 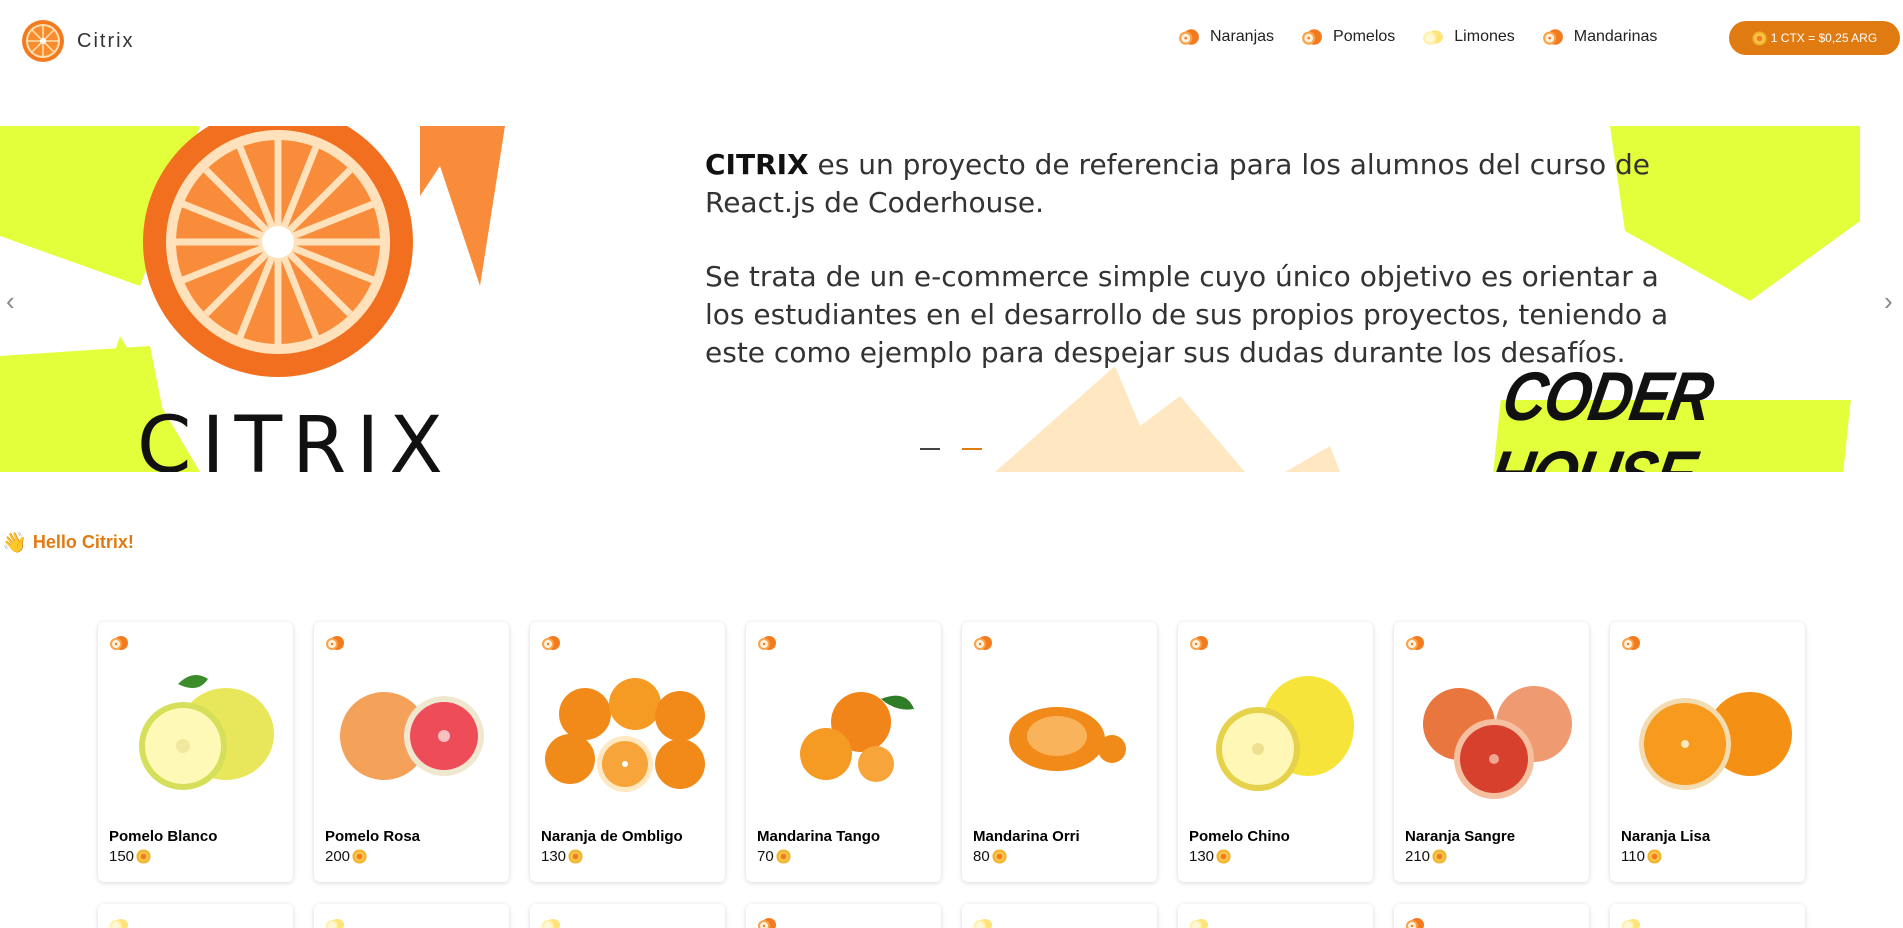 I want to click on product-price: 150, so click(x=130, y=856).